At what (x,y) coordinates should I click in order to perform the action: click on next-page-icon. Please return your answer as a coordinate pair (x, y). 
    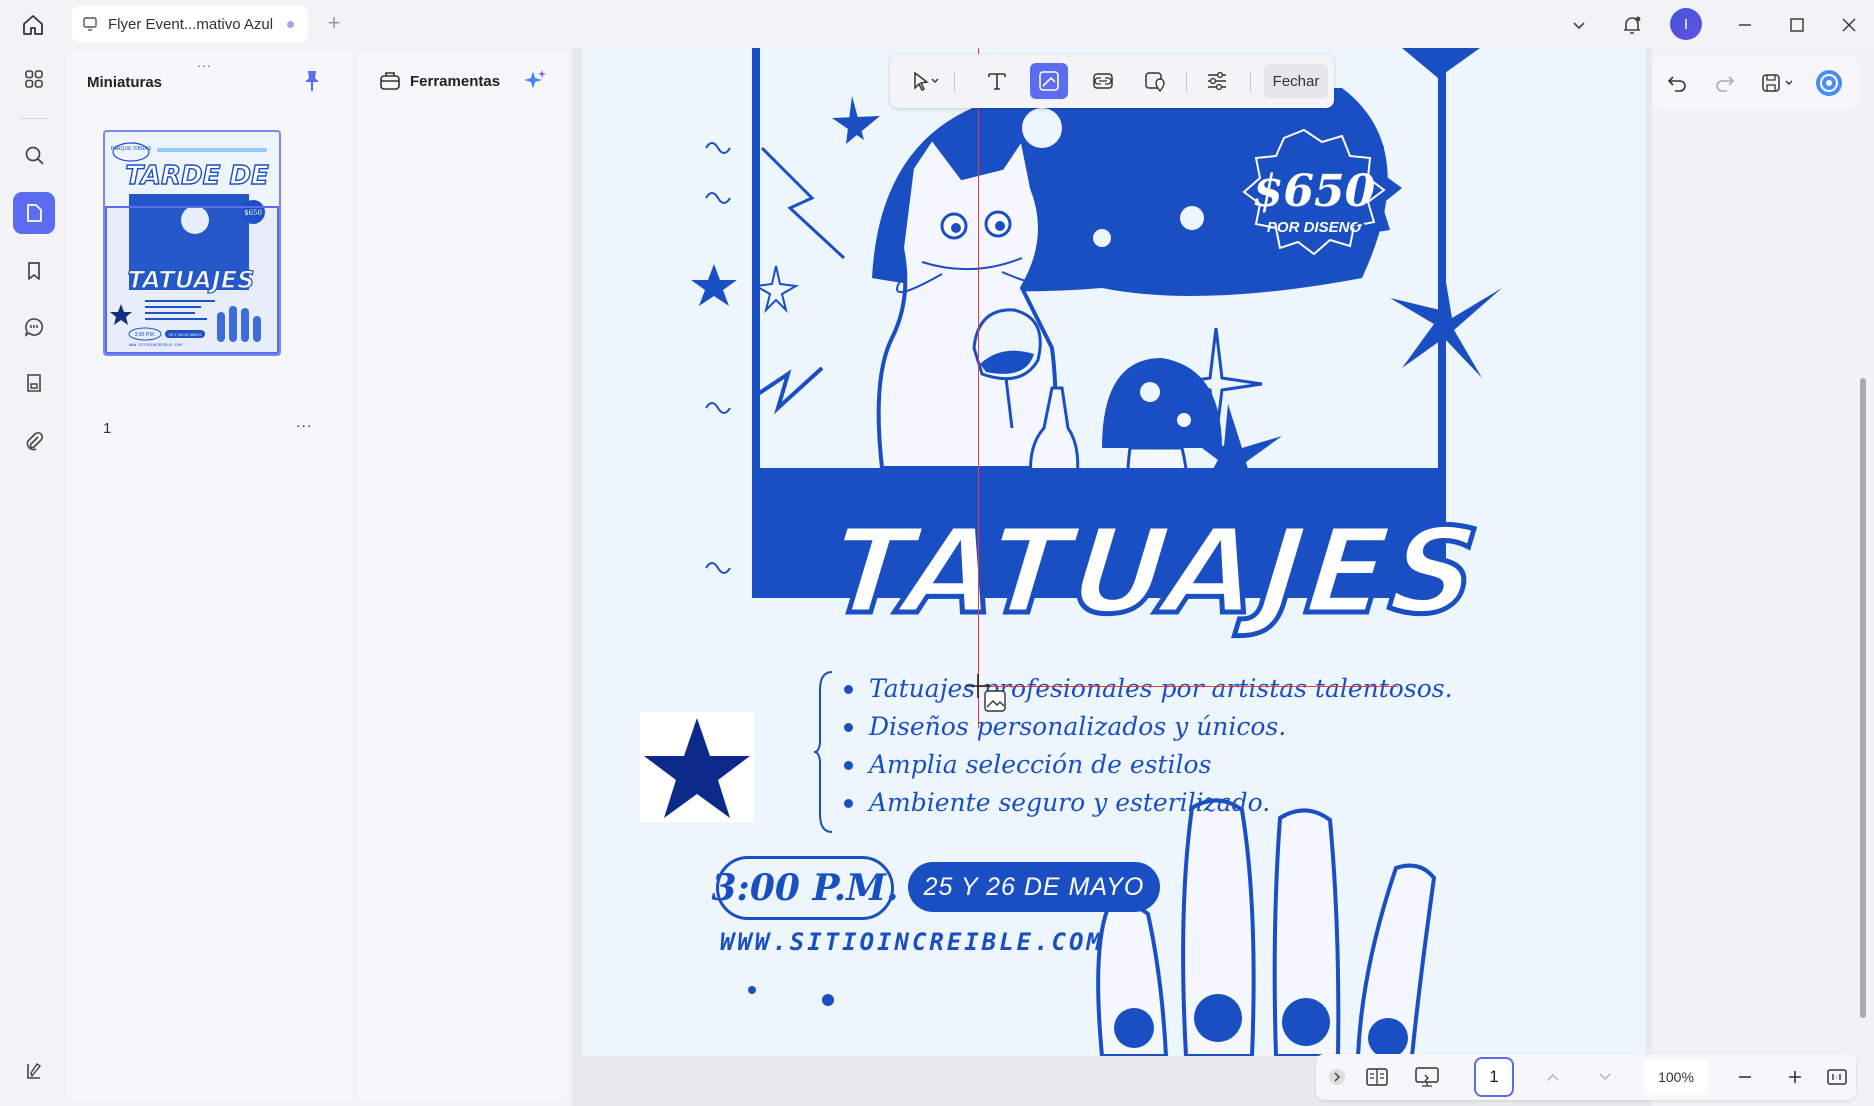
    Looking at the image, I should click on (1605, 1077).